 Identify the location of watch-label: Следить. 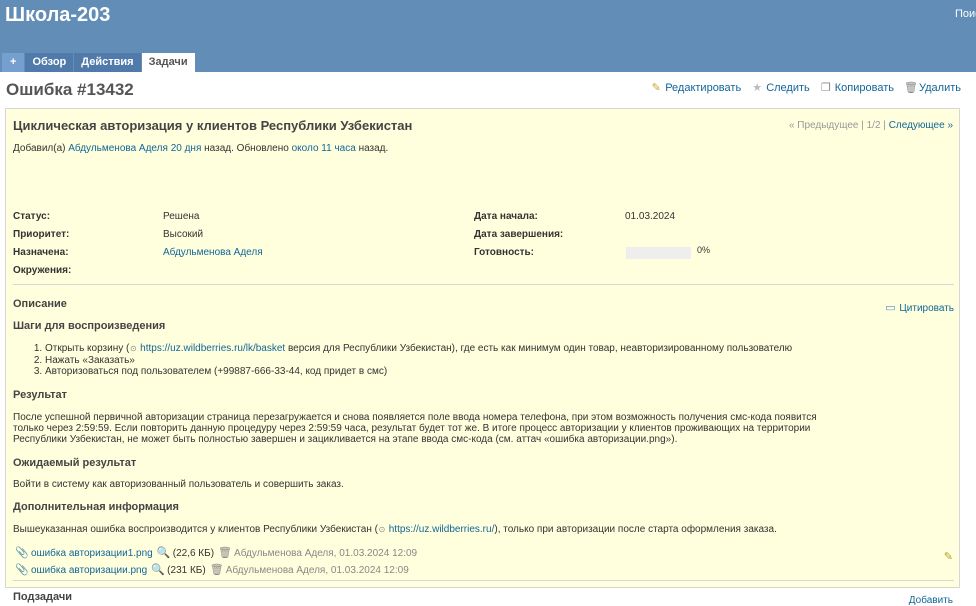
(788, 88).